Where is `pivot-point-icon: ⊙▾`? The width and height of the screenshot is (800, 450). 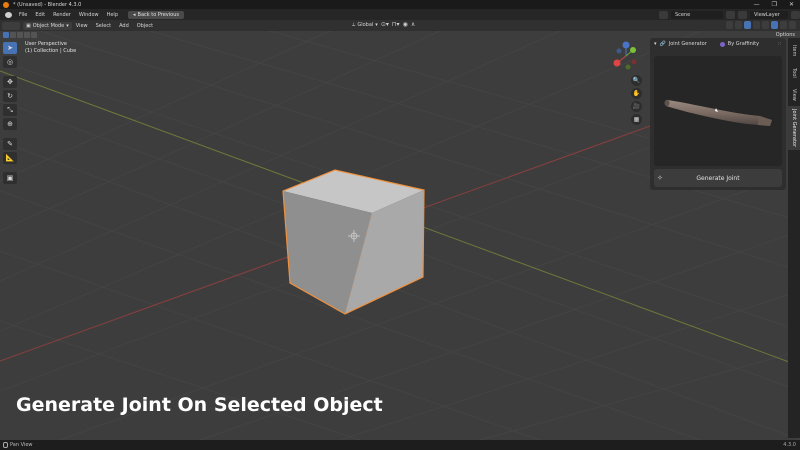 pivot-point-icon: ⊙▾ is located at coordinates (385, 24).